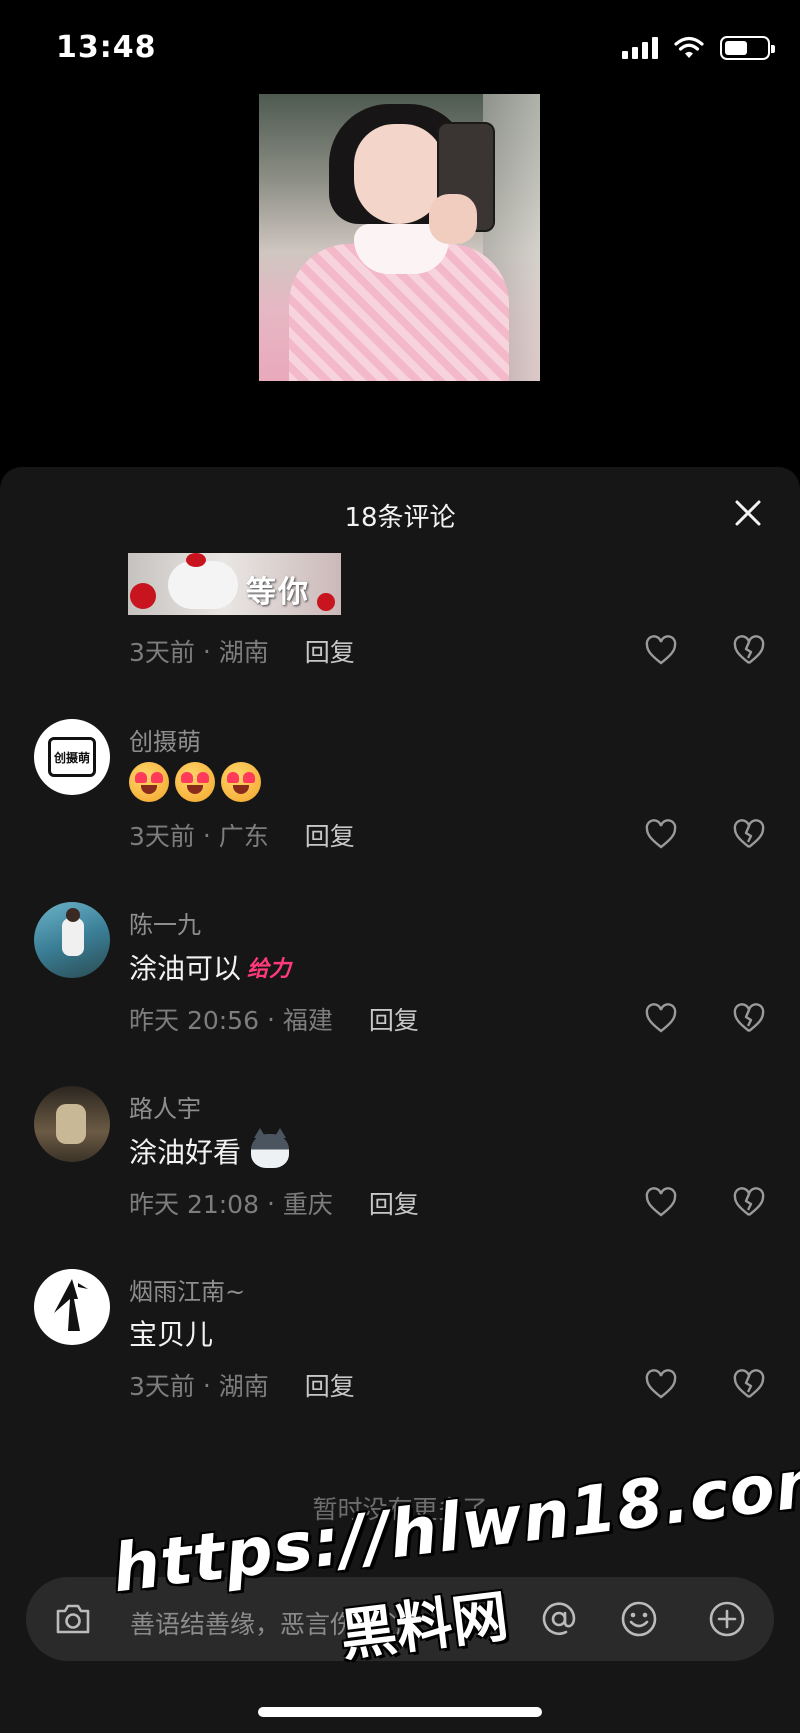 This screenshot has height=1733, width=800. What do you see at coordinates (727, 1619) in the screenshot?
I see `add-plus-icon` at bounding box center [727, 1619].